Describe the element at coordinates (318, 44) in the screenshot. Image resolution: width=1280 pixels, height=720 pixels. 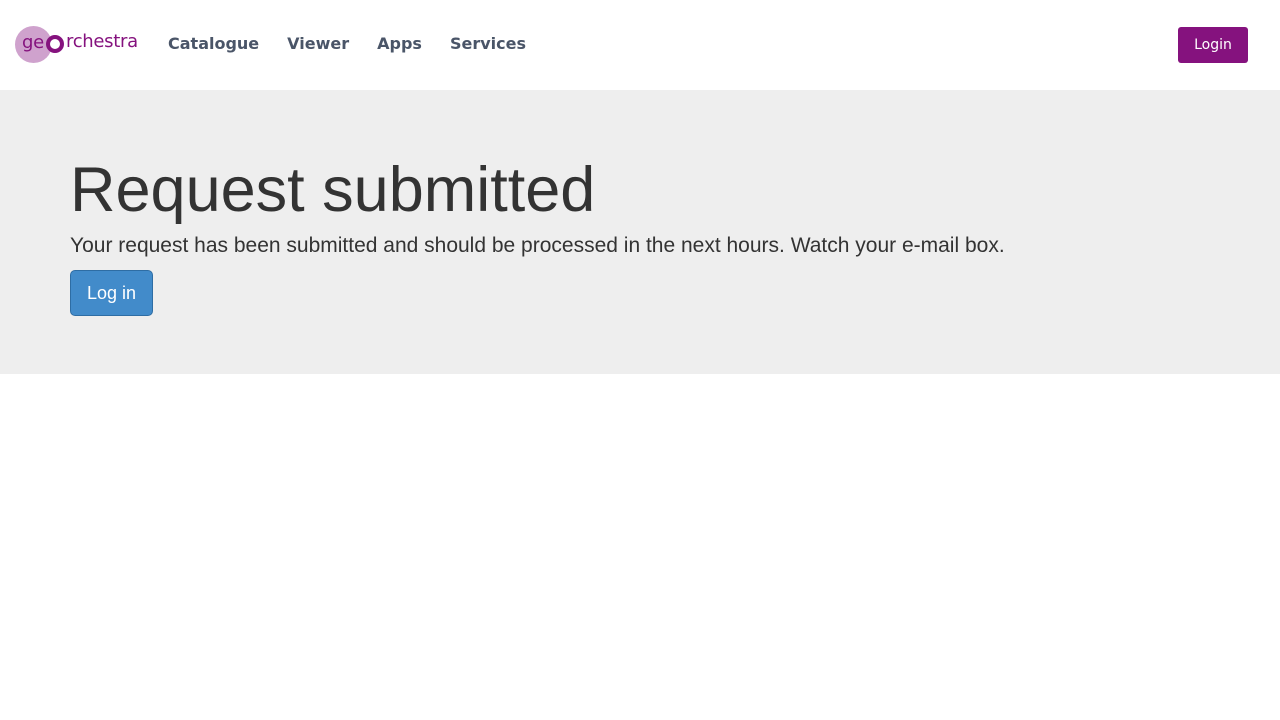
I see `nav-item-viewer: Viewer` at that location.